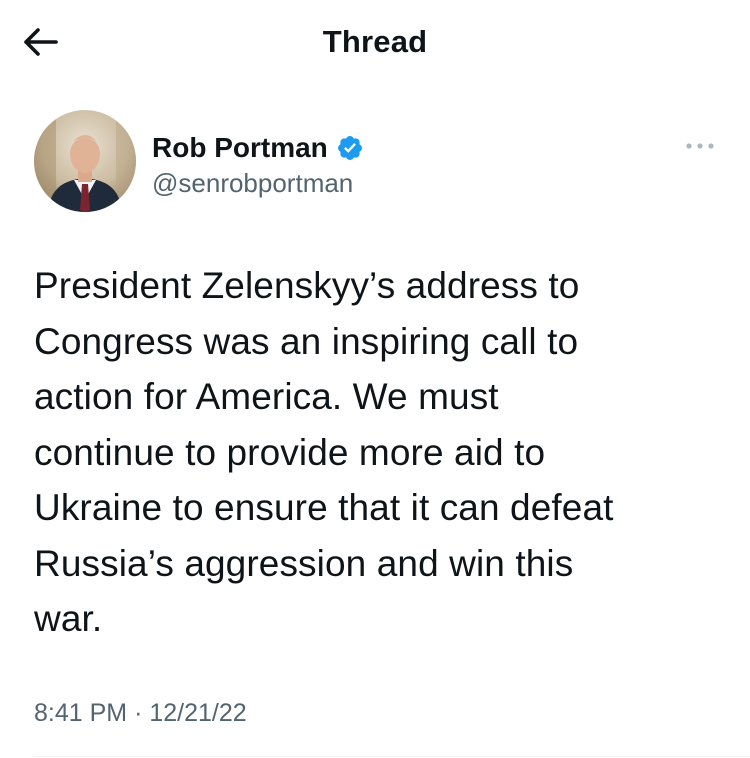  I want to click on page-title: Thread, so click(375, 41).